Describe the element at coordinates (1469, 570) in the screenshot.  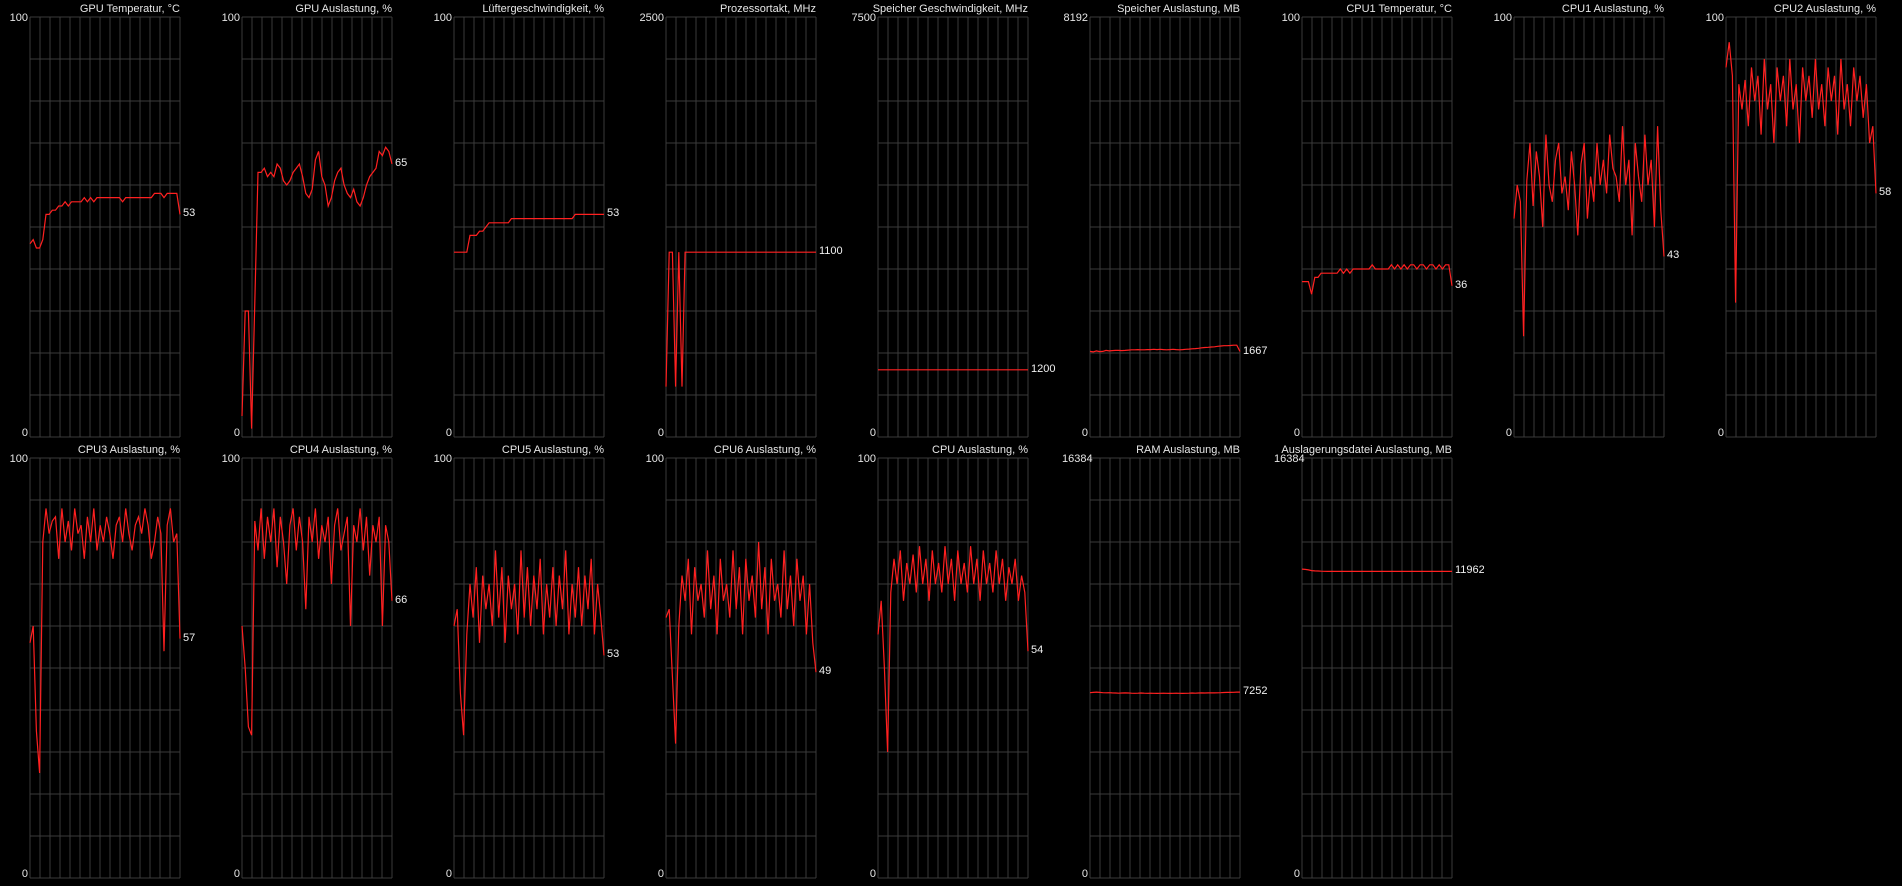
I see `current-value-label: 11962` at that location.